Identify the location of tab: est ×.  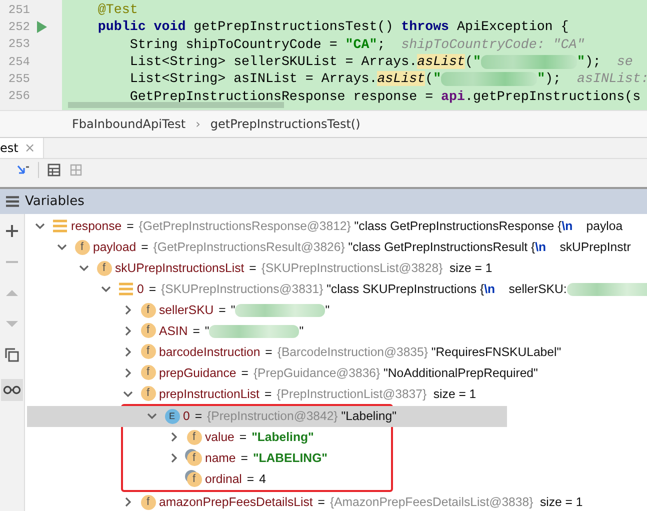
(22, 148).